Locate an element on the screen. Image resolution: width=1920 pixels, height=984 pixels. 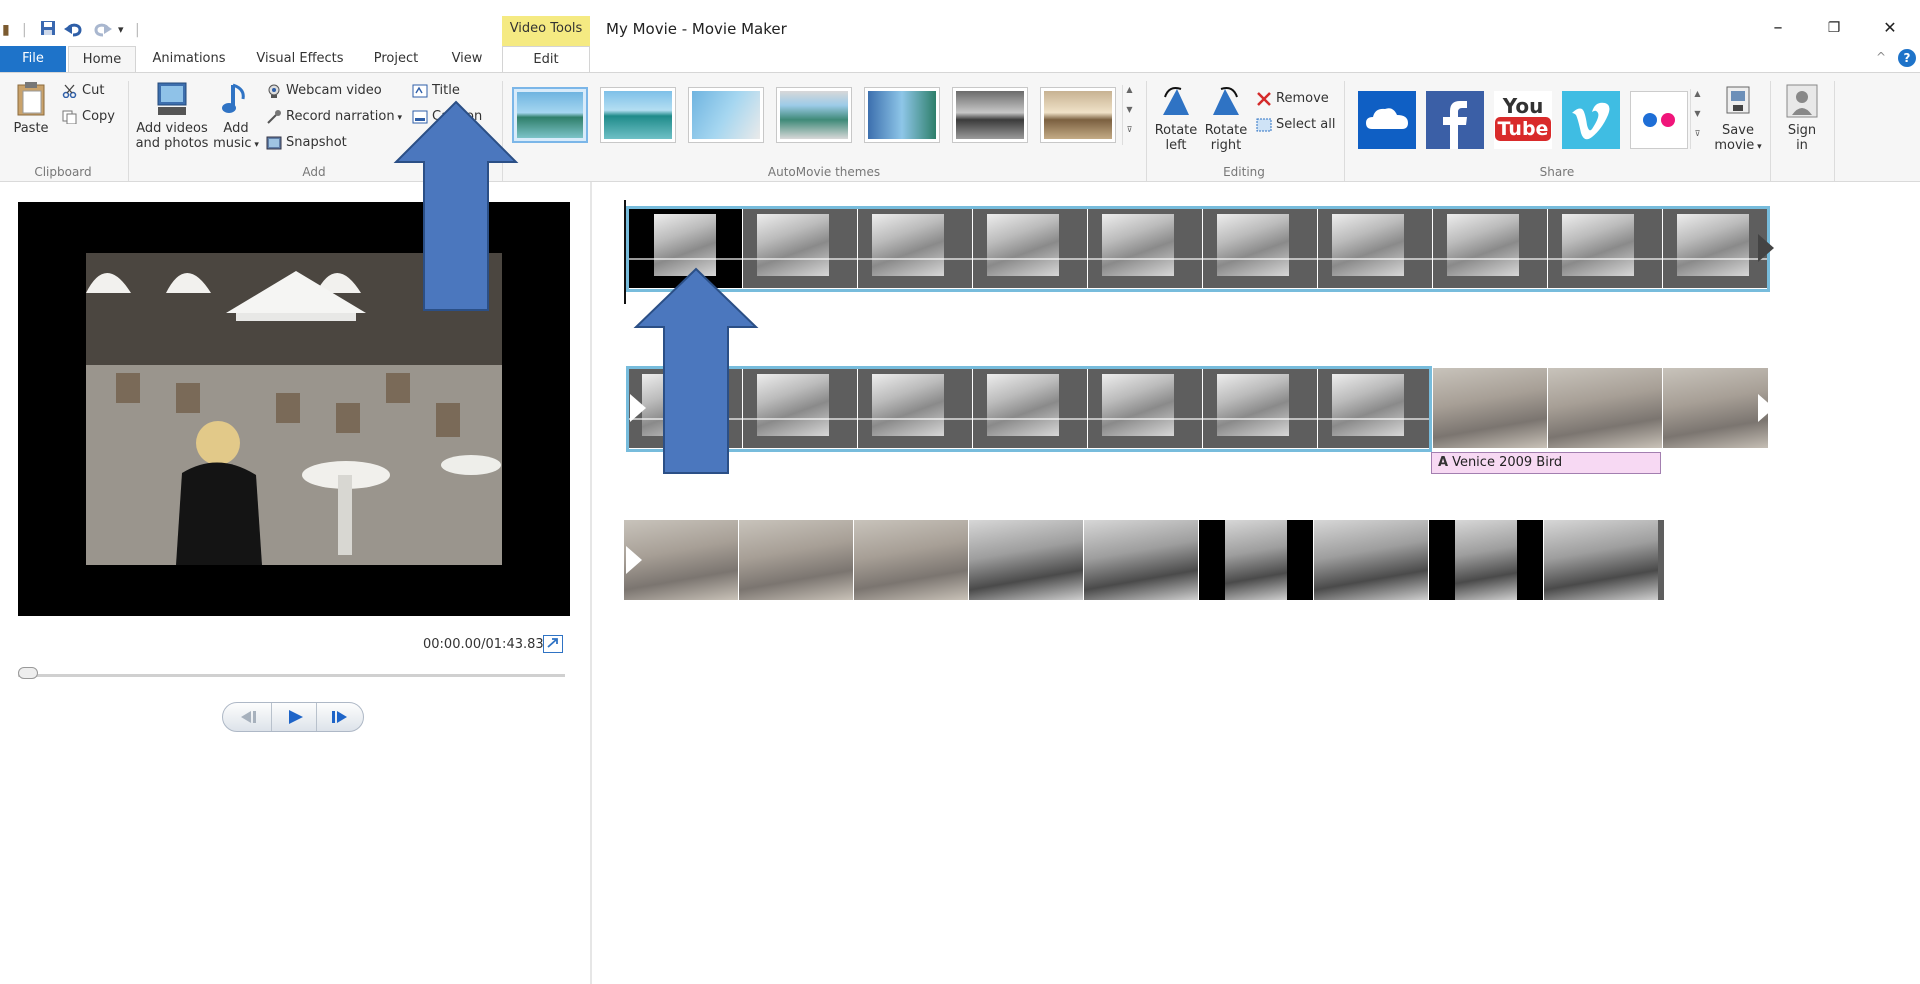
flickr-share-button is located at coordinates (1659, 120).